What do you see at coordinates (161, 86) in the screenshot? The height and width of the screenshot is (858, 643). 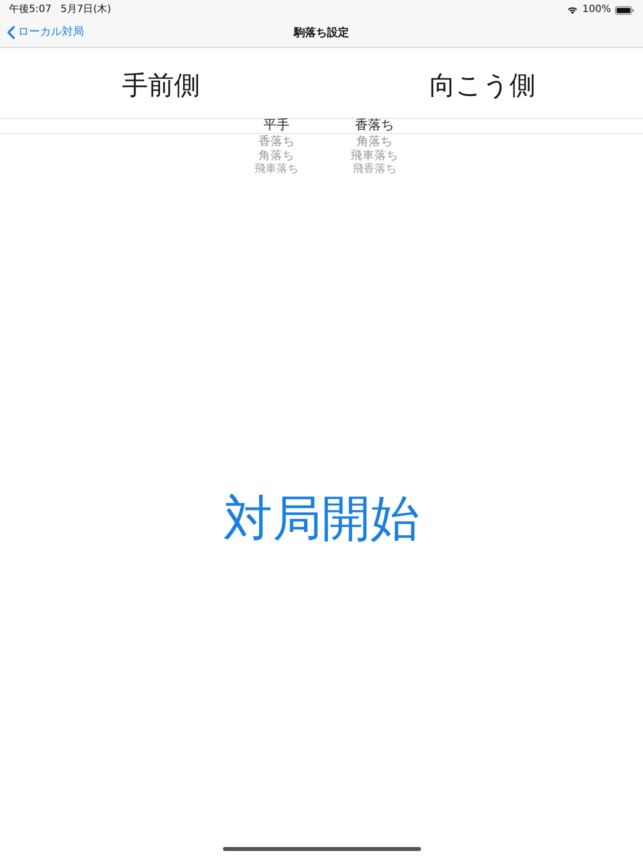 I see `side-heading: 手前側` at bounding box center [161, 86].